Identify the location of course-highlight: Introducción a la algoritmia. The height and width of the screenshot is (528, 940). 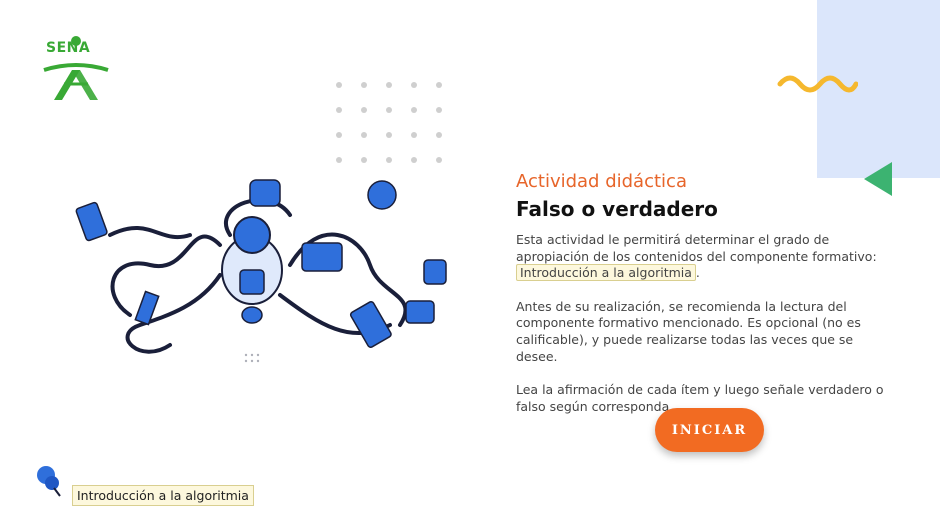
(606, 273).